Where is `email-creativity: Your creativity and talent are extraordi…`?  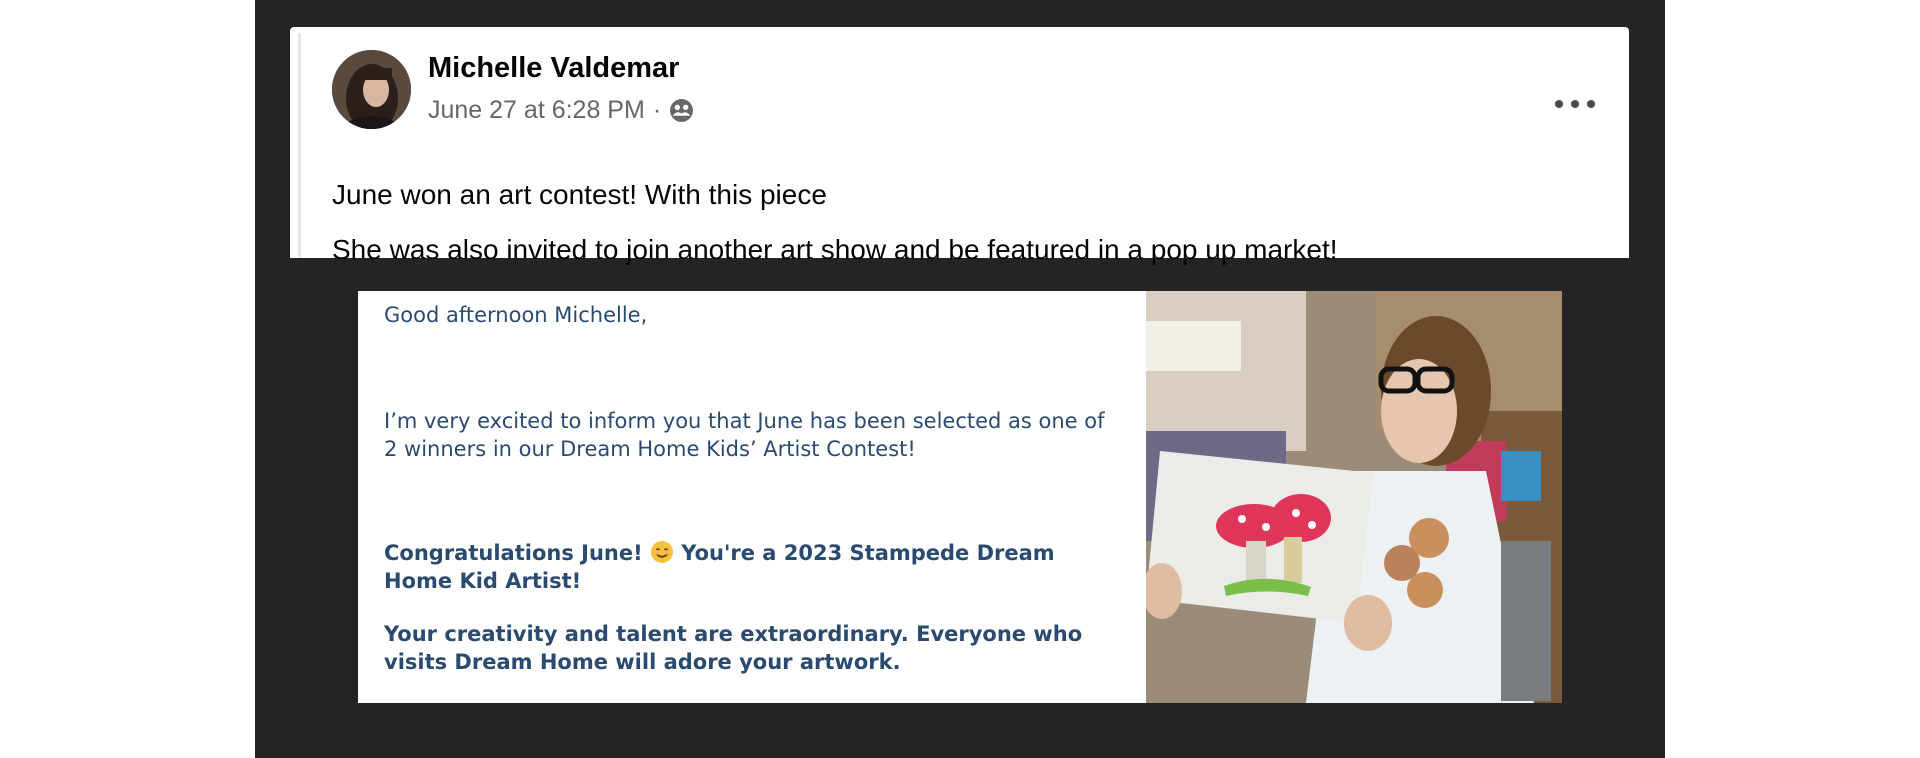
email-creativity: Your creativity and talent are extraordi… is located at coordinates (733, 648).